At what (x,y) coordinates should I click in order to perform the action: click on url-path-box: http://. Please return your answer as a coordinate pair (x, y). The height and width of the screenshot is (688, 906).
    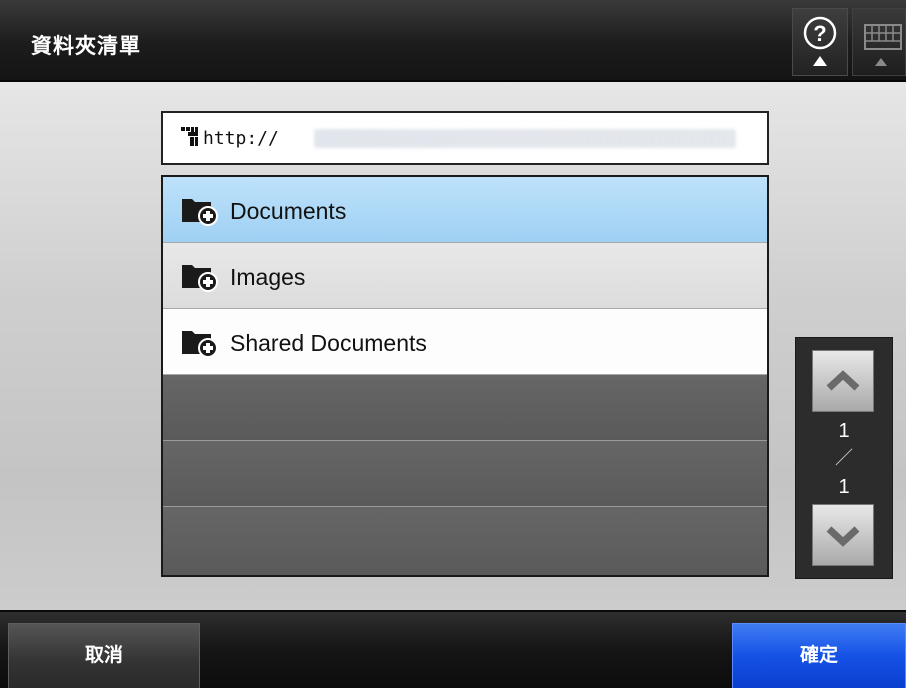
    Looking at the image, I should click on (465, 138).